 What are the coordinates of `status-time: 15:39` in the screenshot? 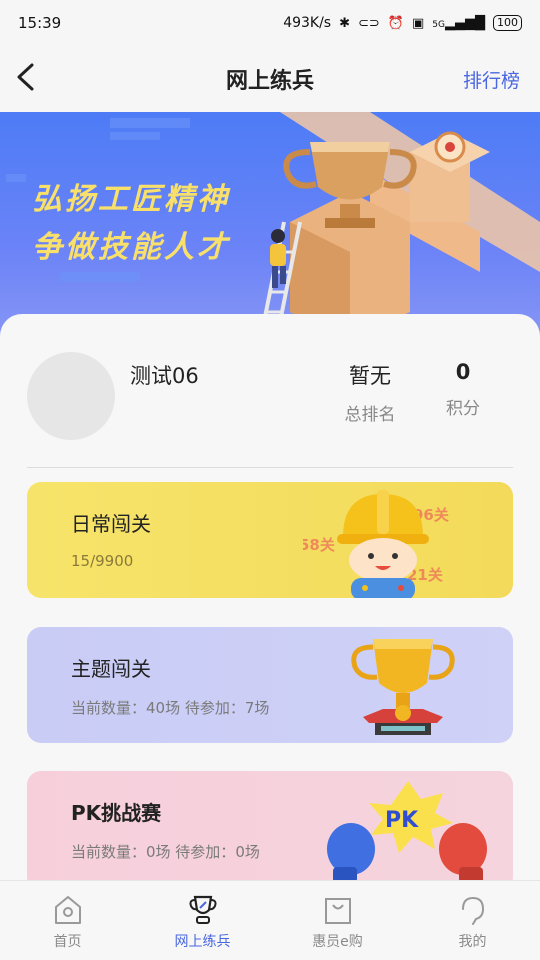 It's located at (40, 23).